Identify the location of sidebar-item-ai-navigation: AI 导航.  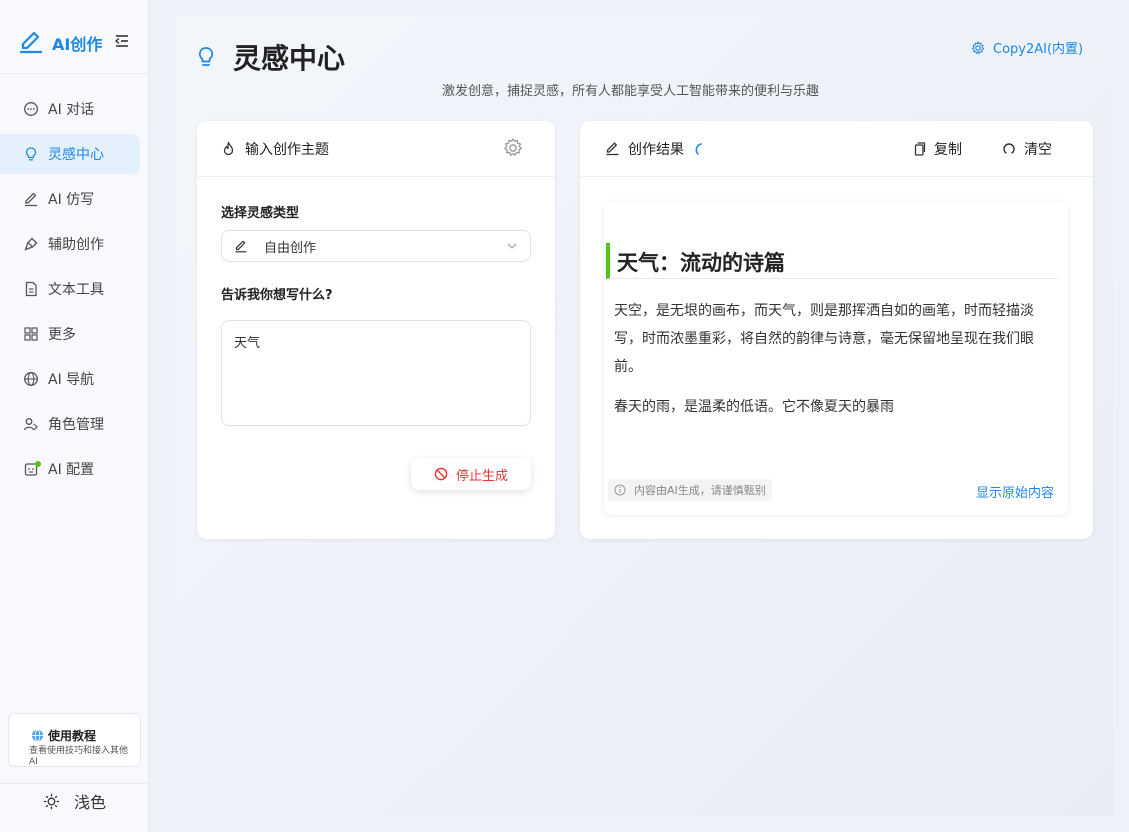
(70, 379).